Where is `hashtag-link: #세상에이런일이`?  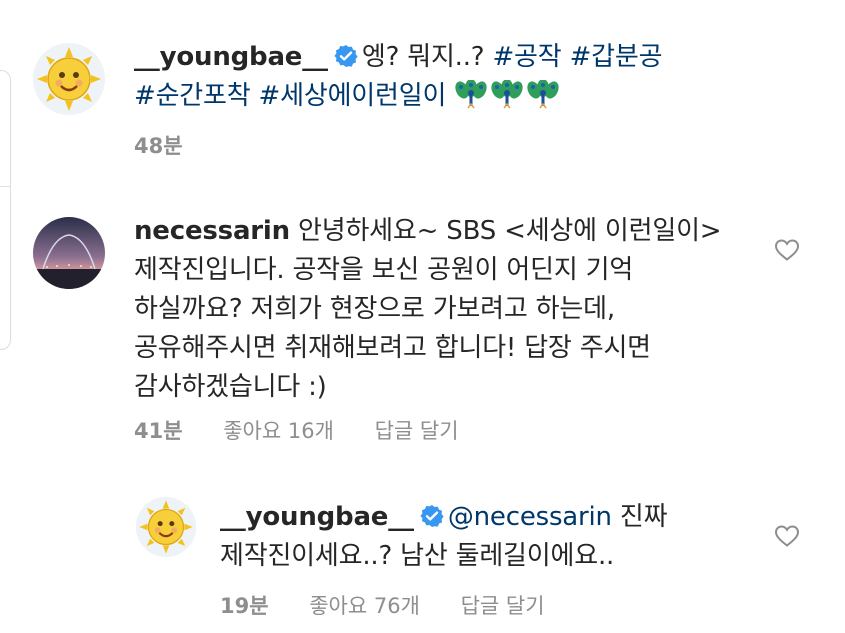 hashtag-link: #세상에이런일이 is located at coordinates (353, 96).